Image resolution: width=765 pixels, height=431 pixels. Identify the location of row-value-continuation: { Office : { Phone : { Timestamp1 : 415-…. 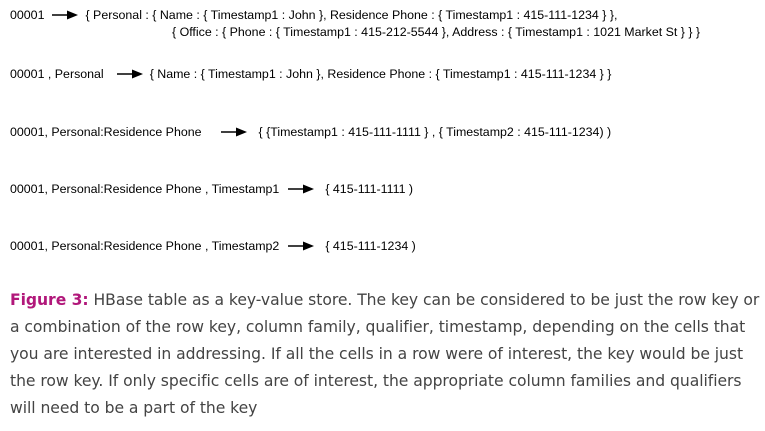
(436, 32).